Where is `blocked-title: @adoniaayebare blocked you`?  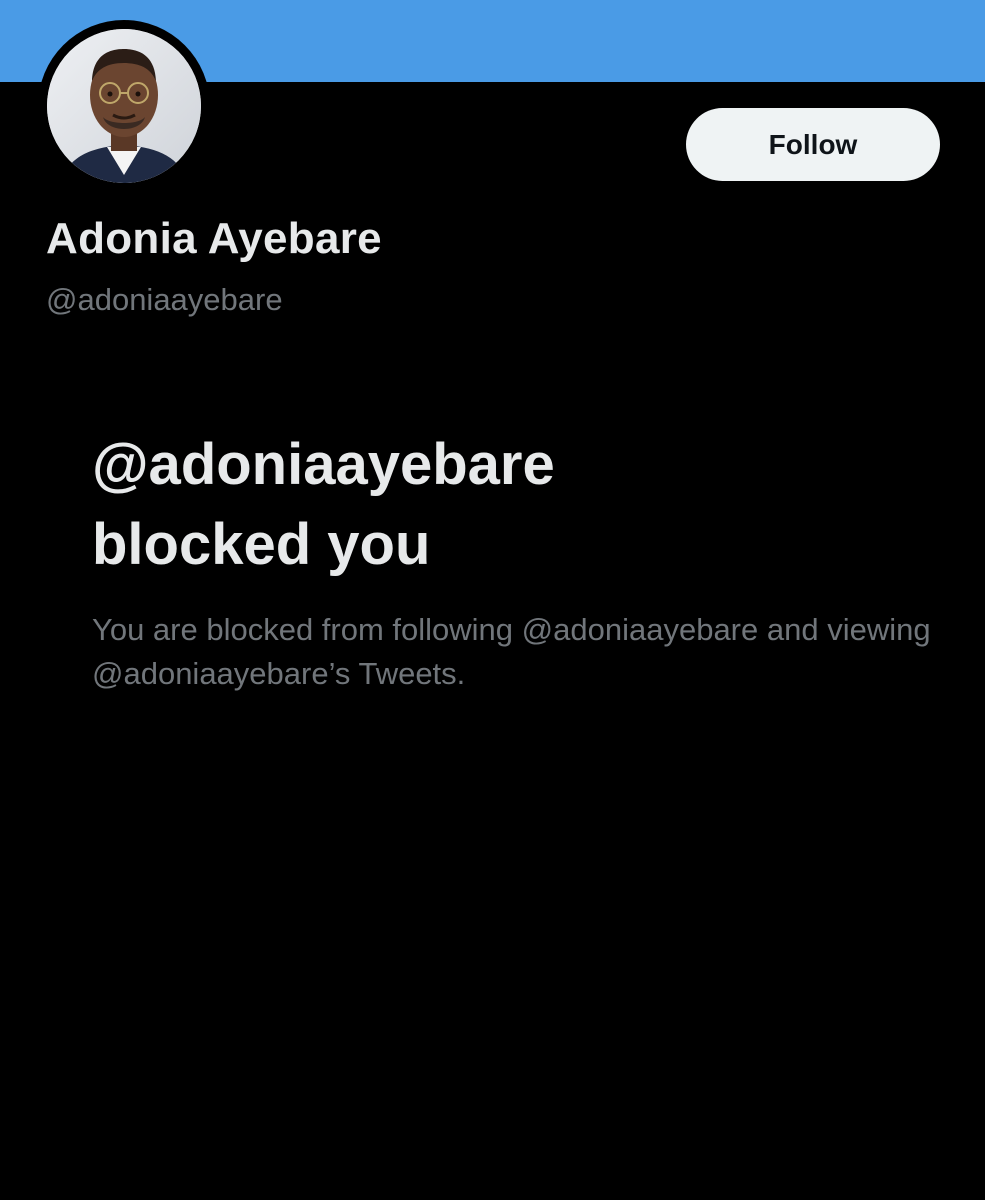
blocked-title: @adoniaayebare blocked you is located at coordinates (502, 505).